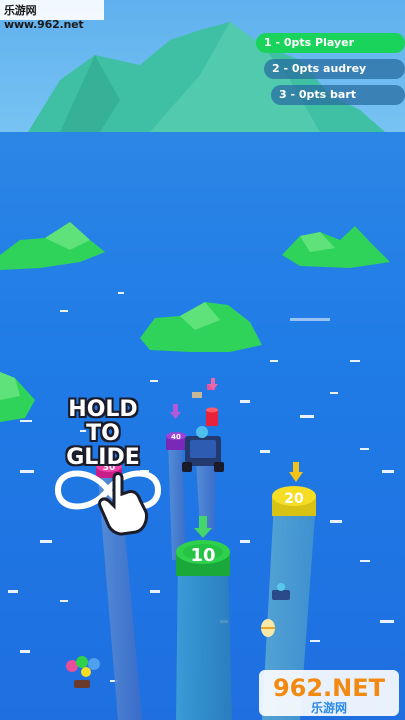 The height and width of the screenshot is (720, 405). What do you see at coordinates (329, 688) in the screenshot?
I see `watermark-bottom-main: 962.NET` at bounding box center [329, 688].